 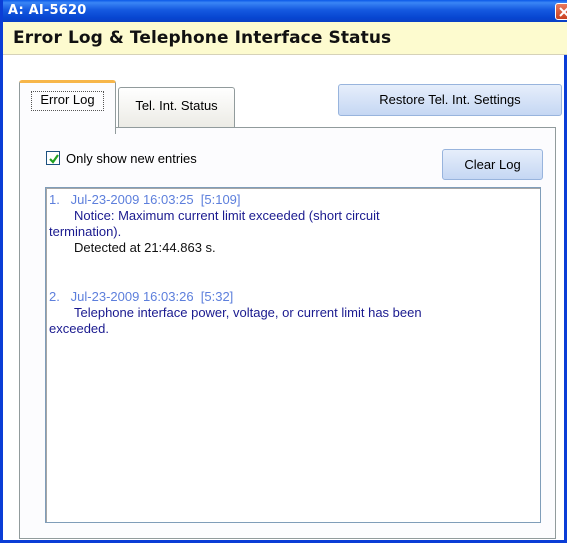 What do you see at coordinates (202, 38) in the screenshot?
I see `page-title: Error Log & Telephone Interface Status` at bounding box center [202, 38].